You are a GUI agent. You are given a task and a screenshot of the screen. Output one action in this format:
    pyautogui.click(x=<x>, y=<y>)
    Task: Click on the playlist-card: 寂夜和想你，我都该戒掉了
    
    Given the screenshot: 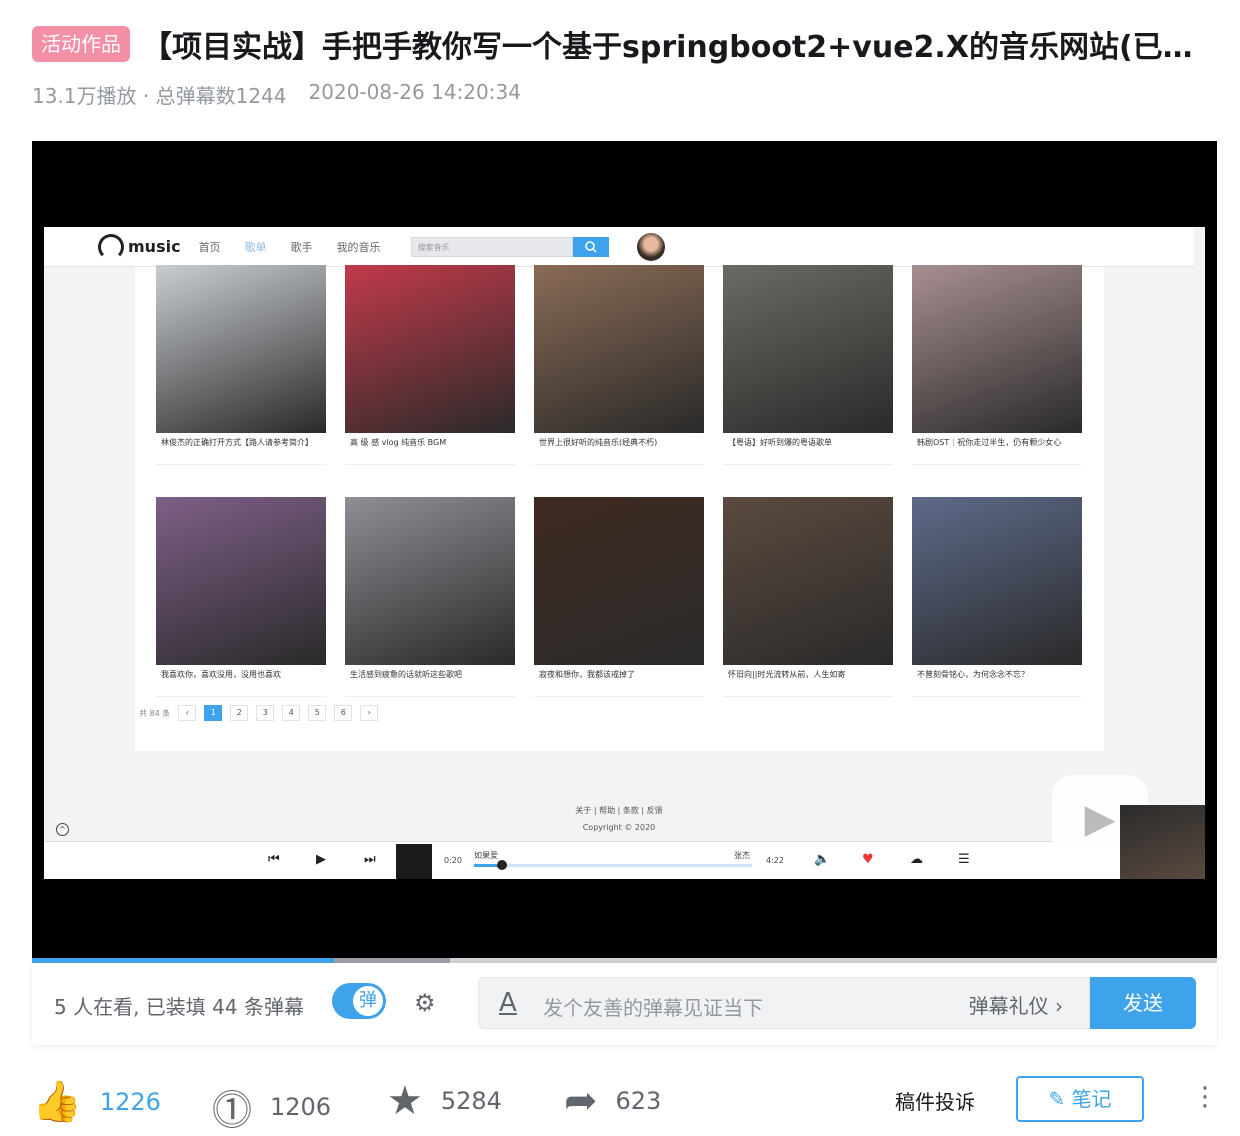 What is the action you would take?
    pyautogui.click(x=619, y=597)
    